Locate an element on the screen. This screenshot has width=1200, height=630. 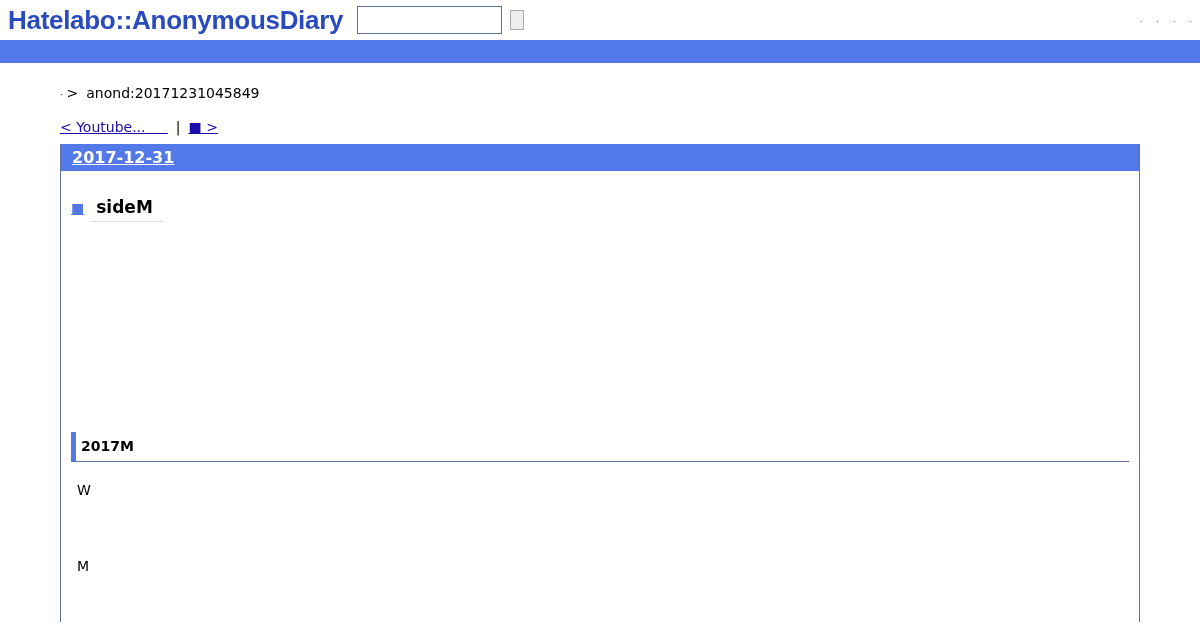
entry-title: sideM is located at coordinates (126, 208).